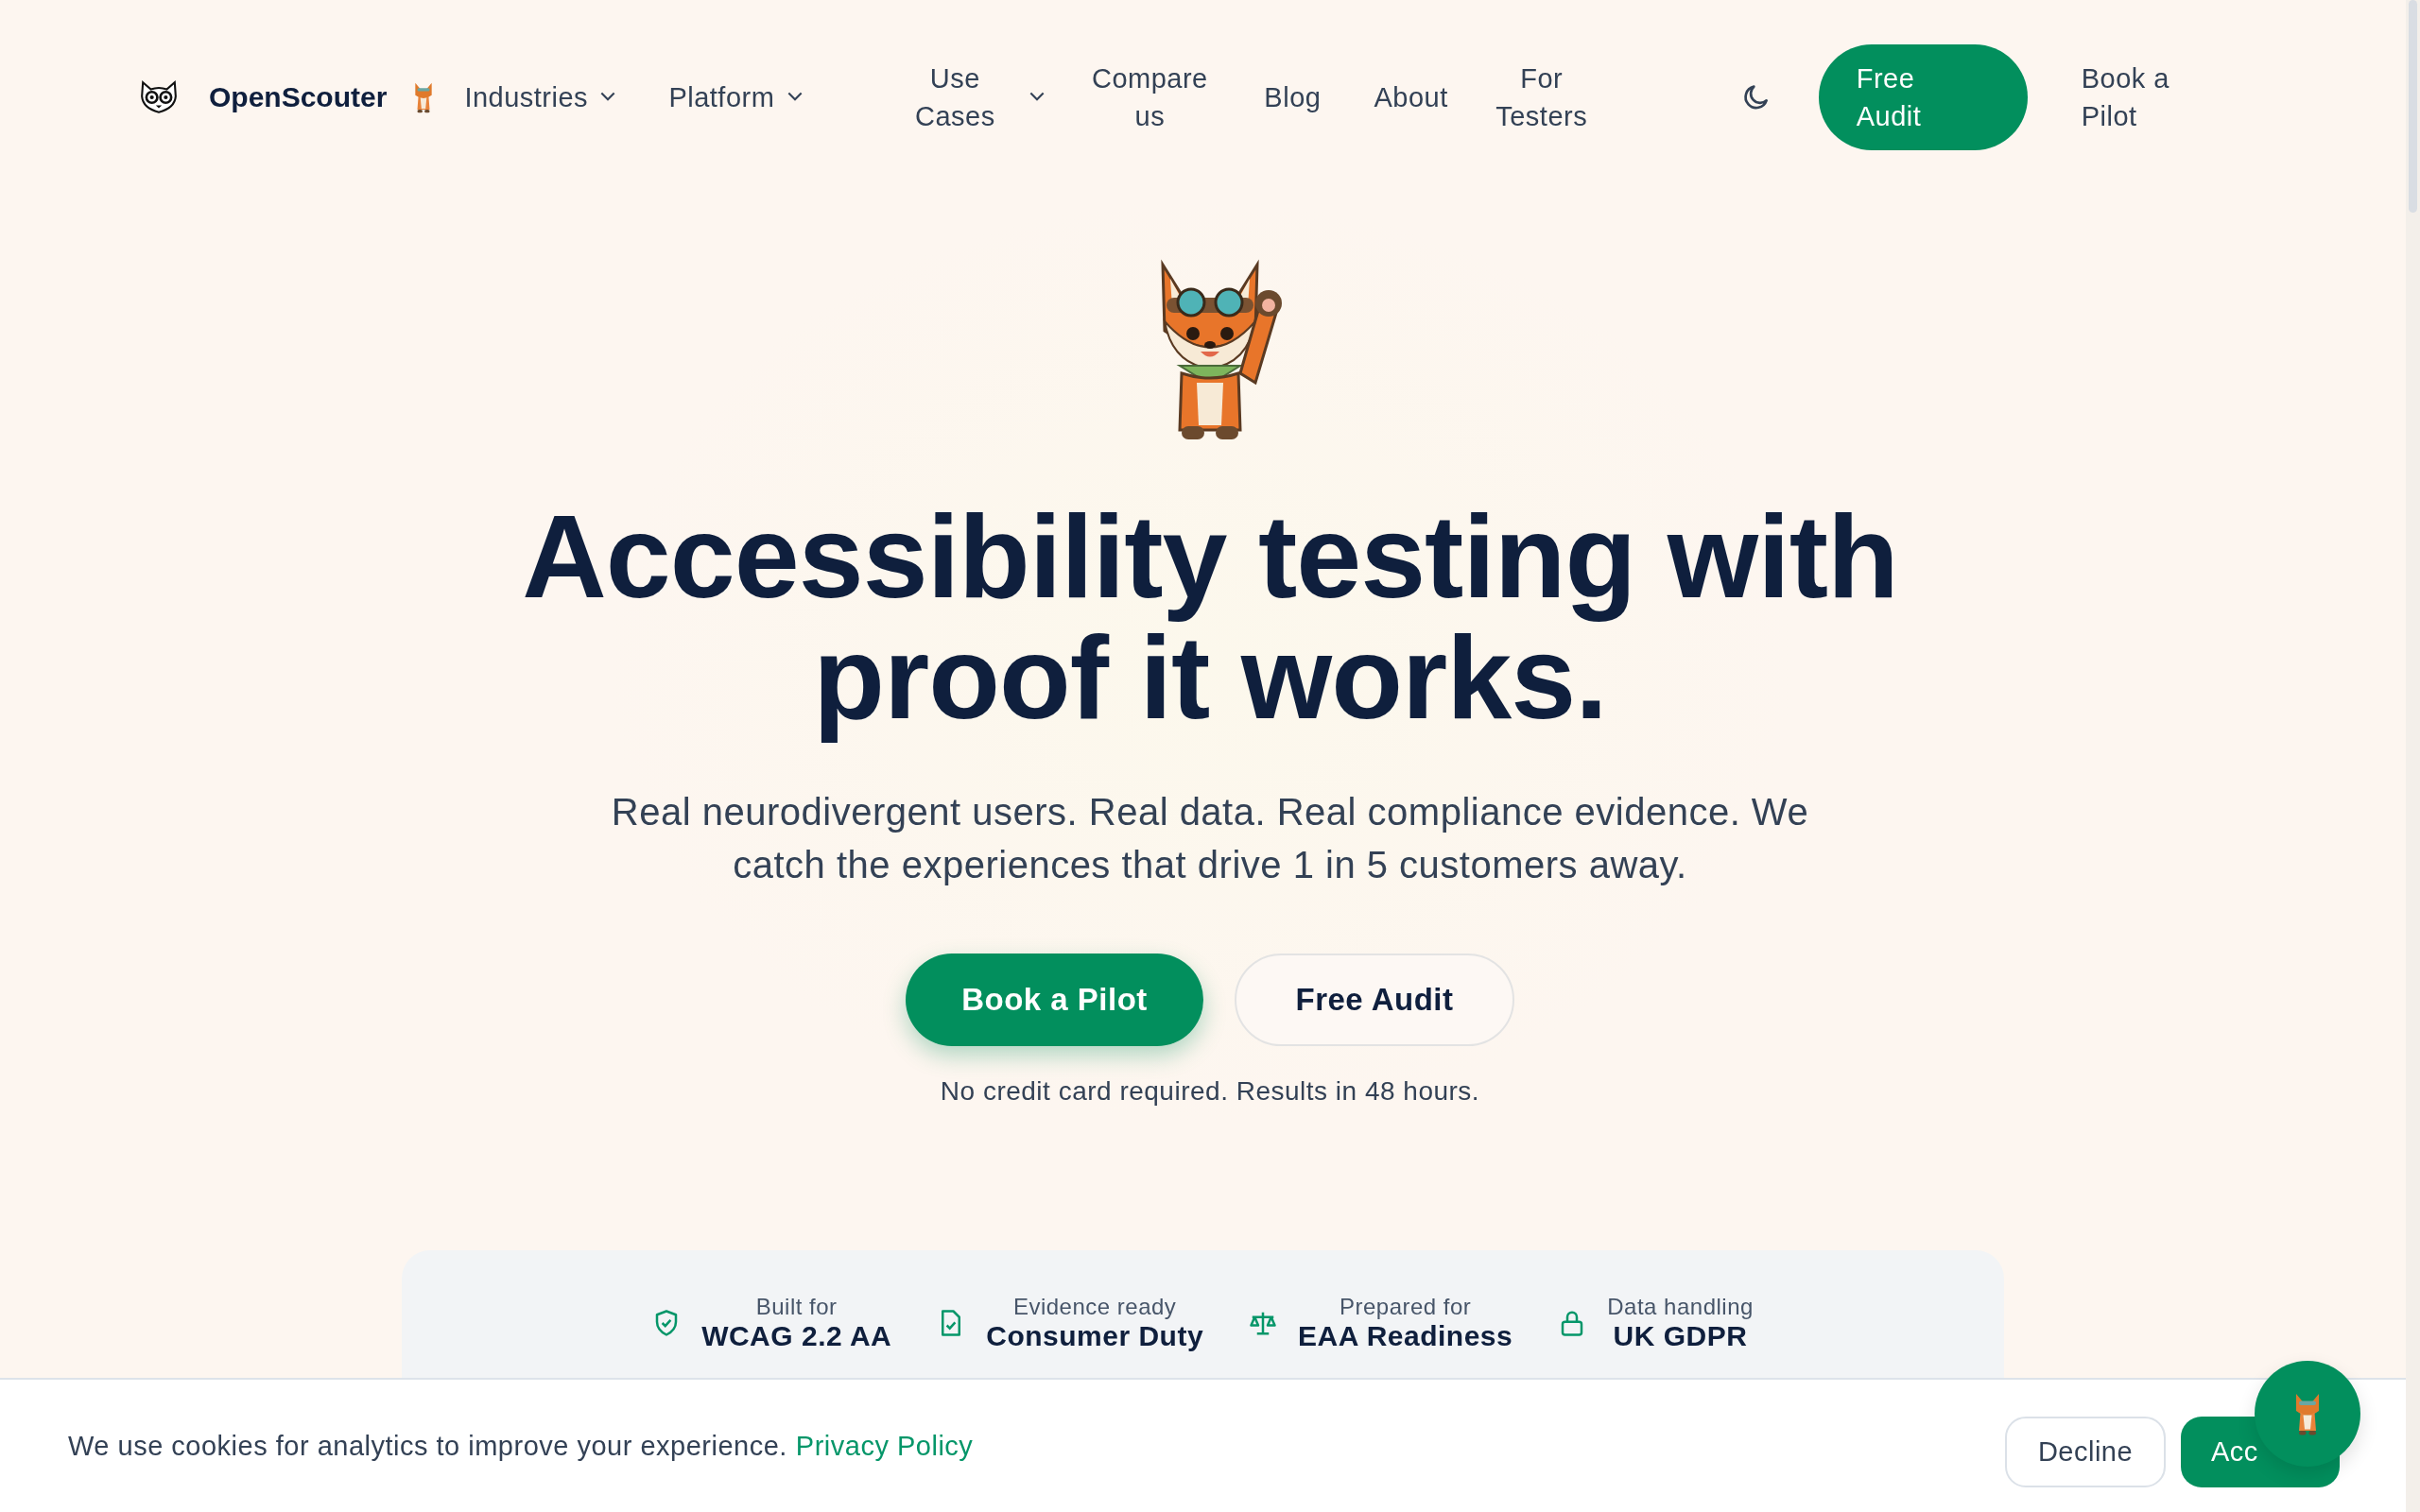 Image resolution: width=2420 pixels, height=1512 pixels. What do you see at coordinates (2413, 106) in the screenshot?
I see `scrollbar-thumb` at bounding box center [2413, 106].